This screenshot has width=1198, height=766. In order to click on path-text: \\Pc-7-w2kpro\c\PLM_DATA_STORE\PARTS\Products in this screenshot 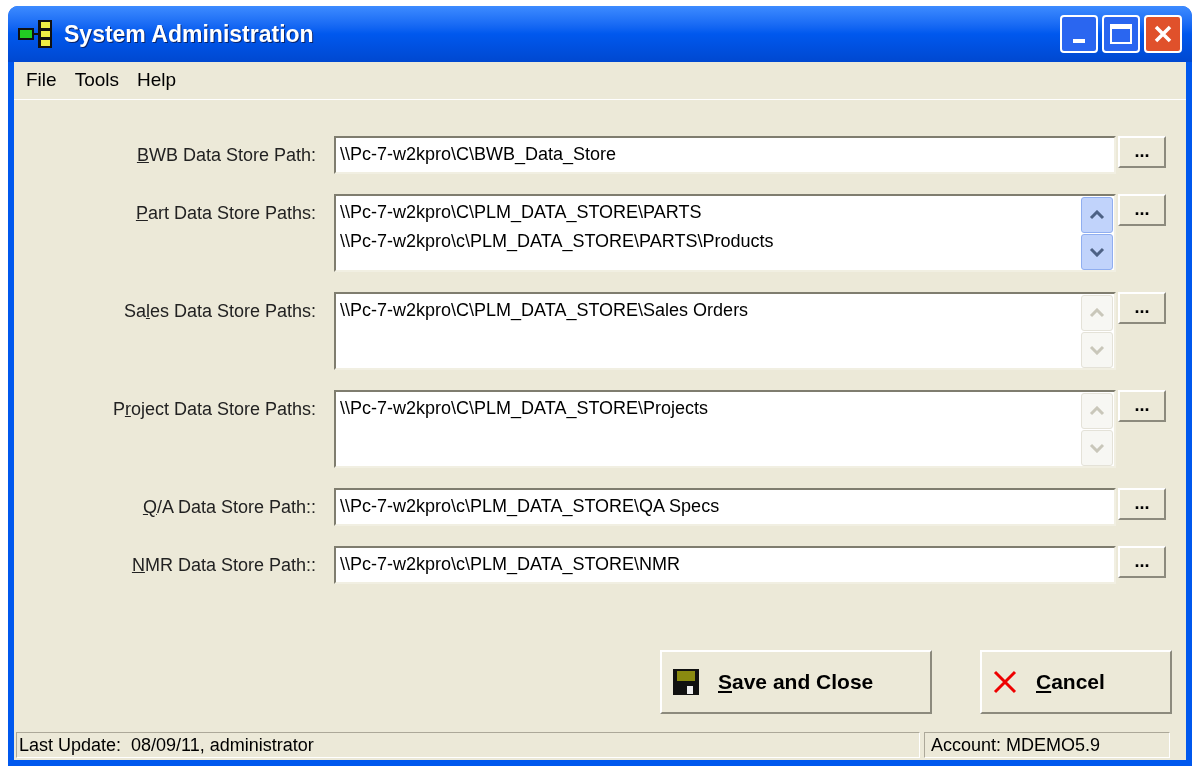, I will do `click(557, 242)`.